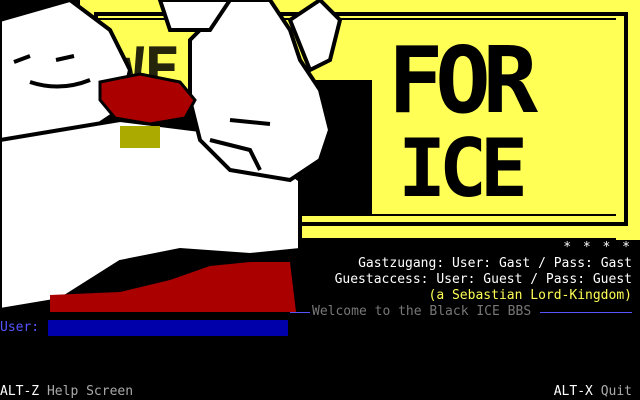  What do you see at coordinates (573, 391) in the screenshot?
I see `quit-key: ALT-X` at bounding box center [573, 391].